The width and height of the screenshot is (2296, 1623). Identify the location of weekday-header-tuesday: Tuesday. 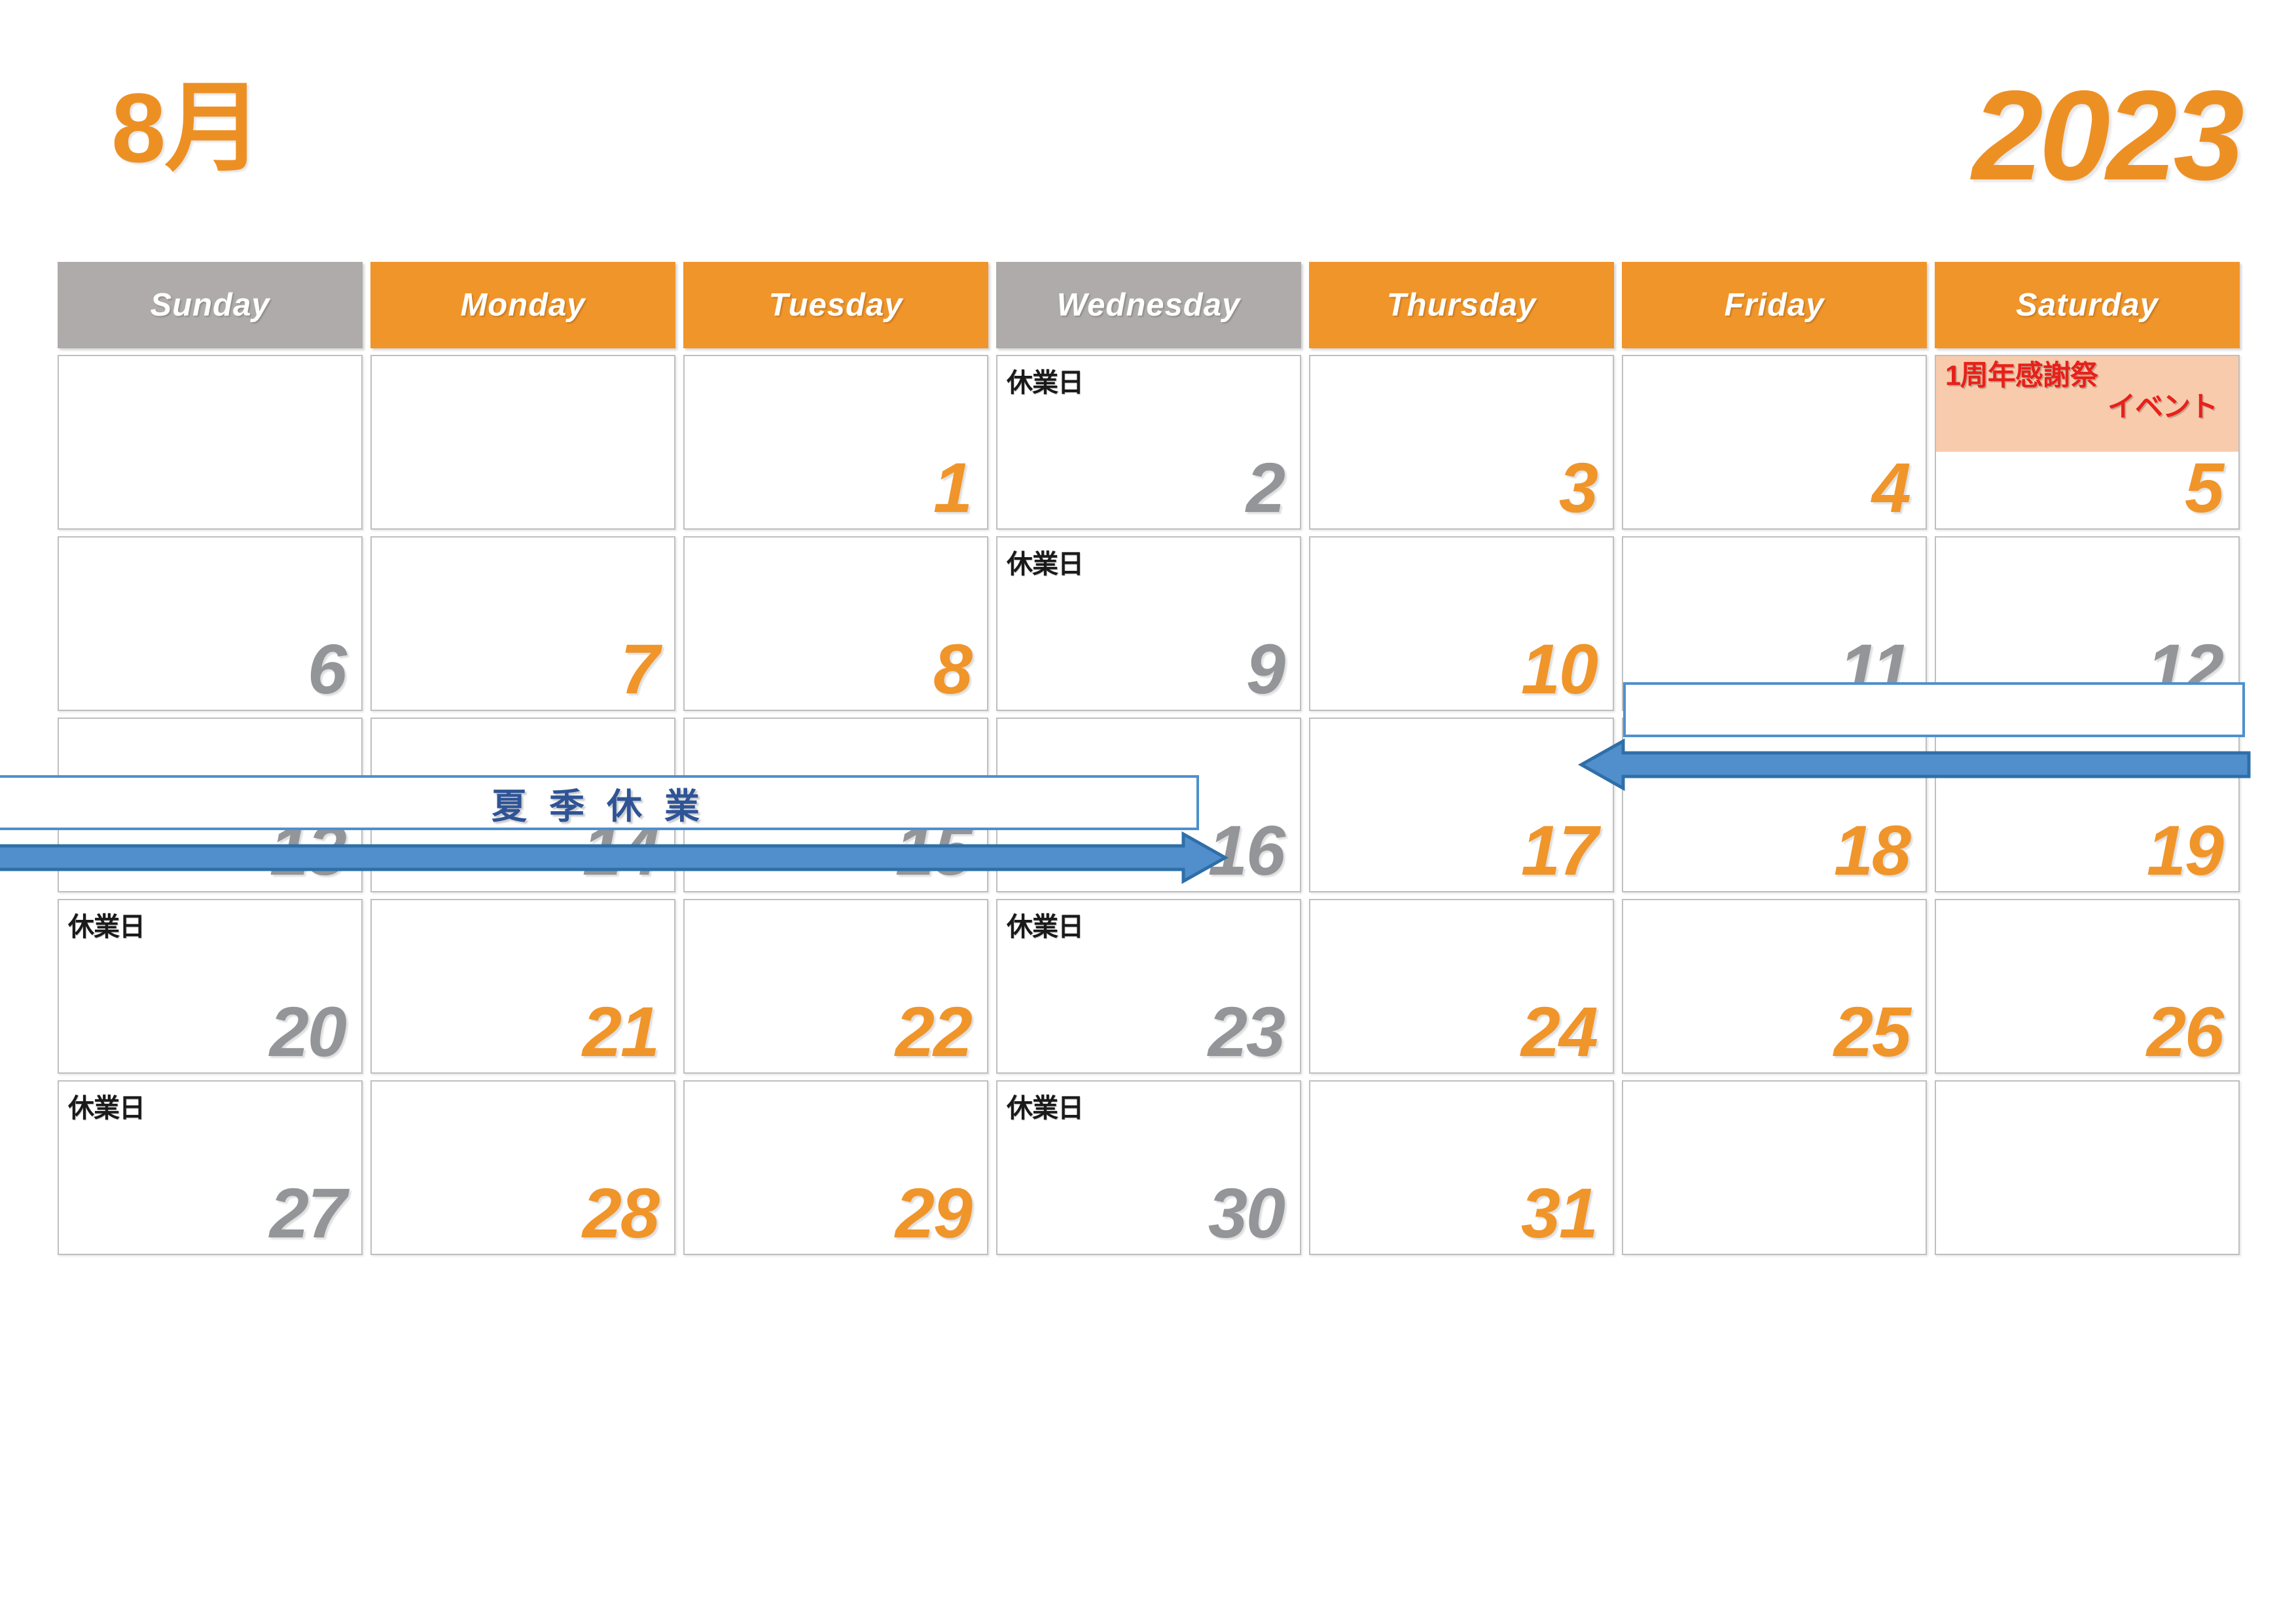
(835, 305).